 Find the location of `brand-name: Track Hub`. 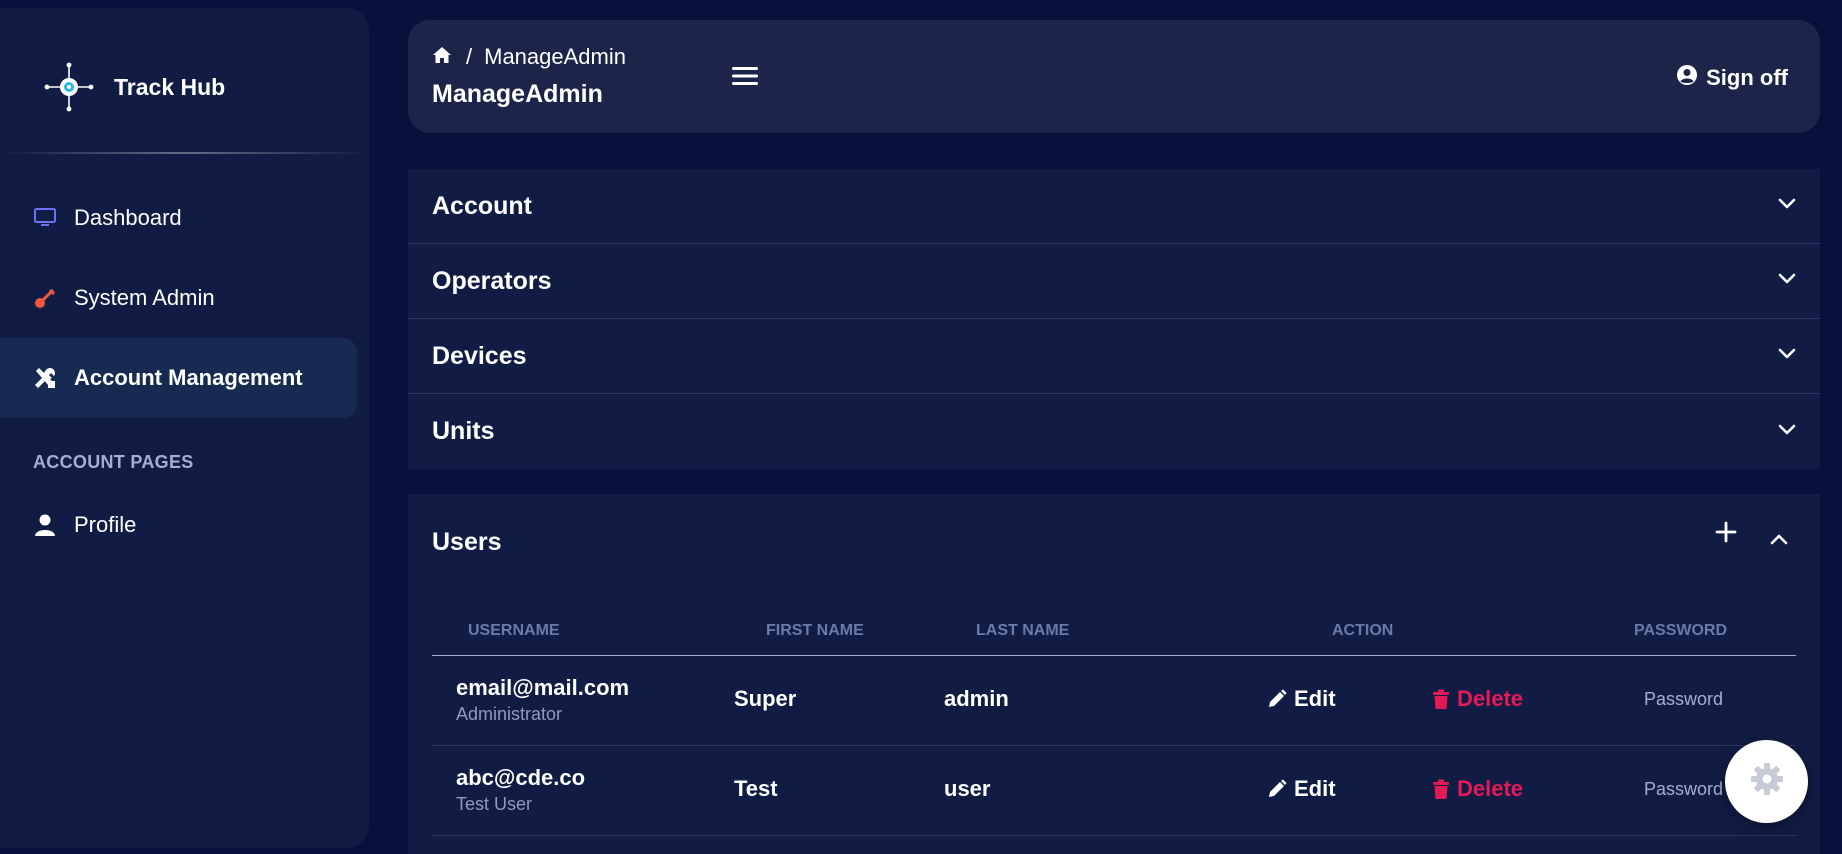

brand-name: Track Hub is located at coordinates (170, 86).